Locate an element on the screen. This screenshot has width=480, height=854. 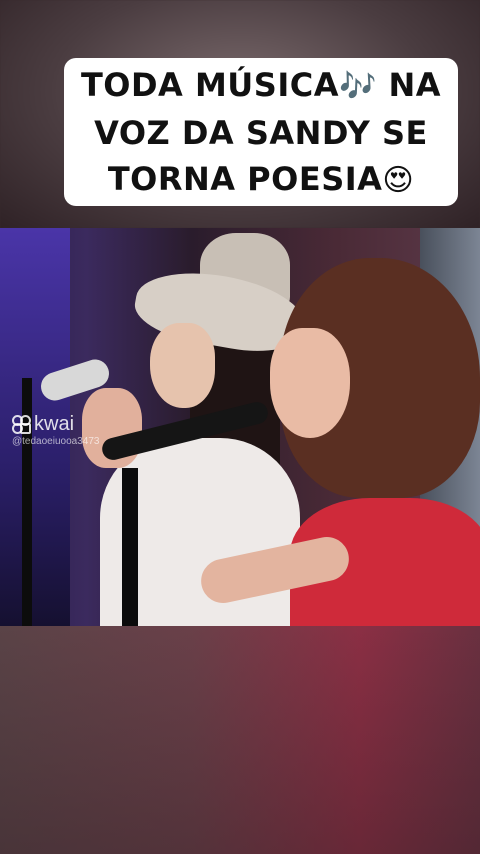
kwai-brand-text: kwai is located at coordinates (54, 424).